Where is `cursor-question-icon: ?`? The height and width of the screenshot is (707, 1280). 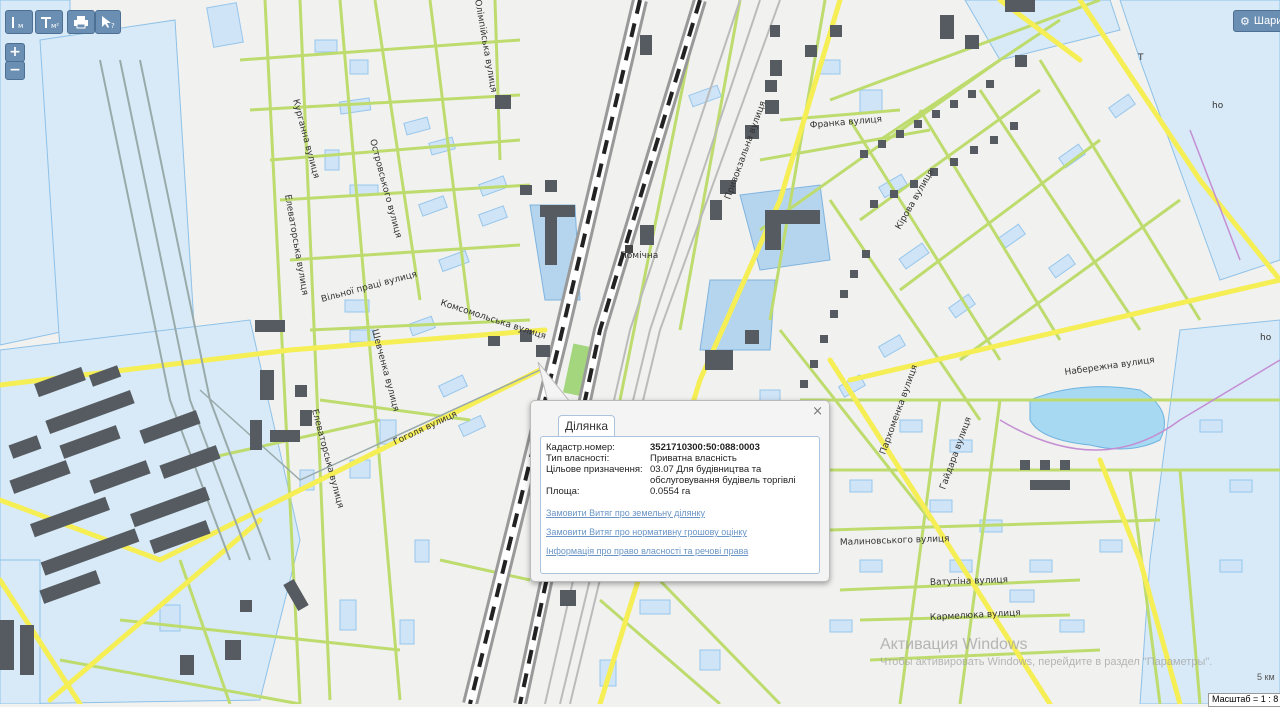
cursor-question-icon: ? is located at coordinates (108, 22).